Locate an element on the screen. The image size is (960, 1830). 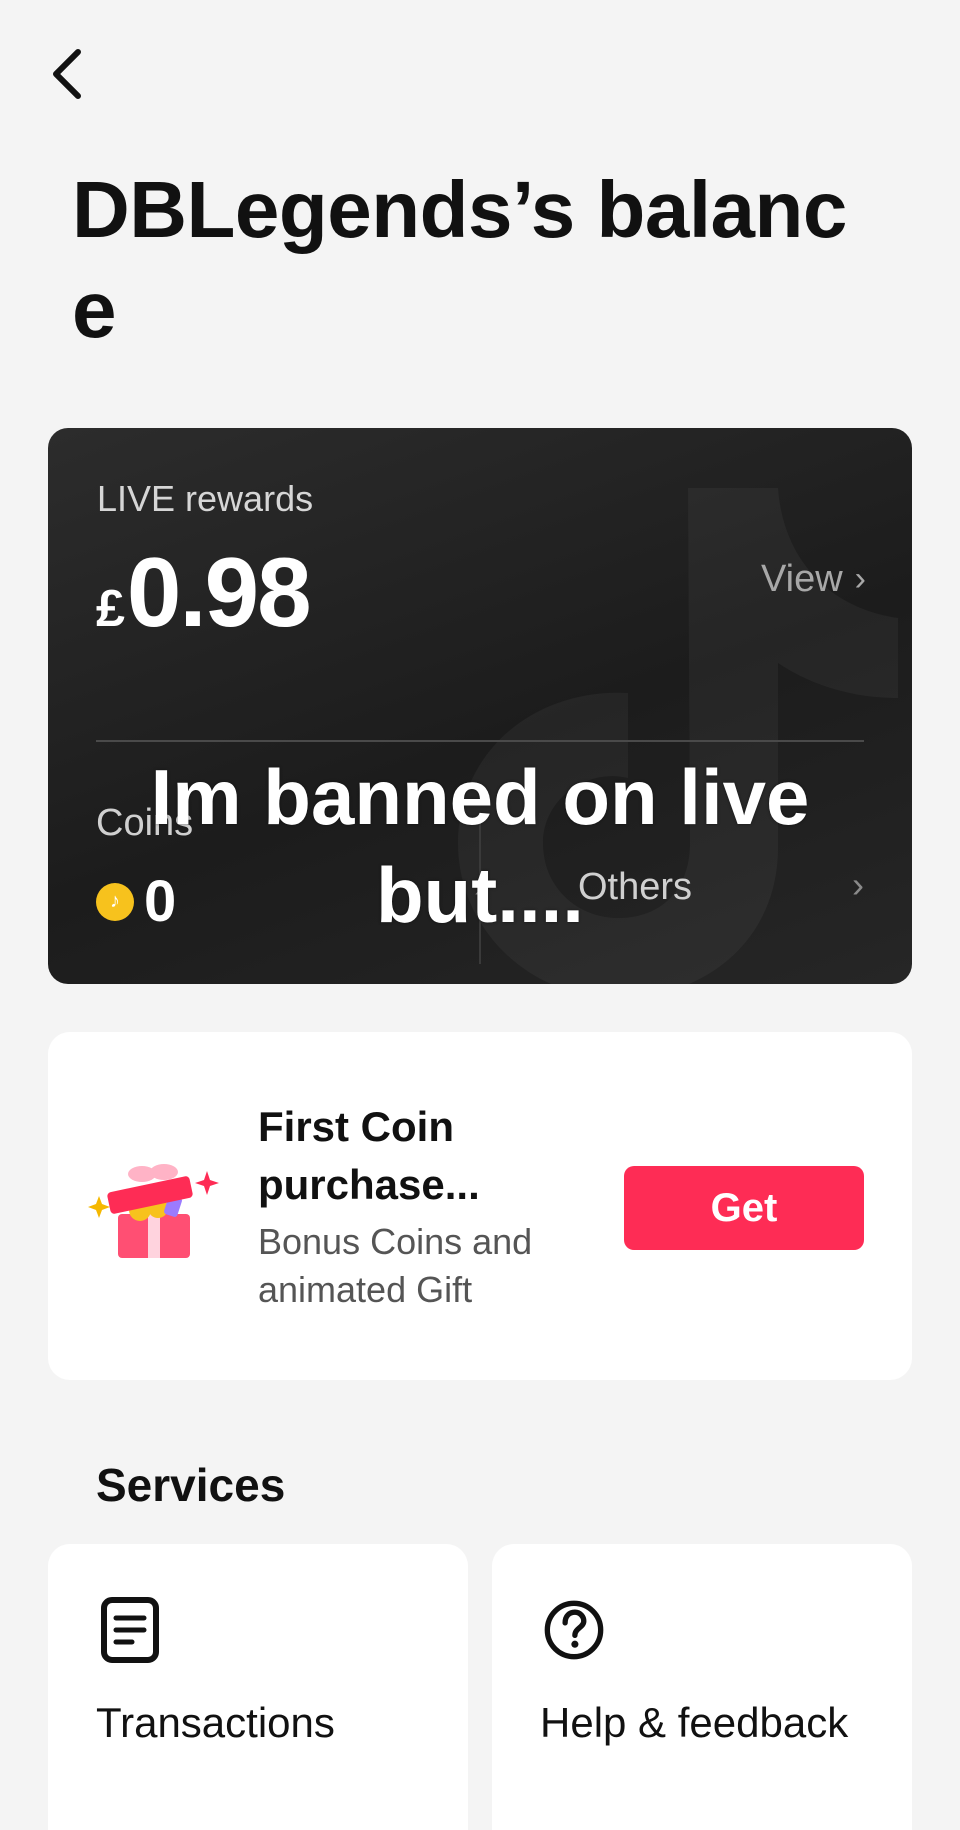
service-card-help-feedback: Help & feedback is located at coordinates (702, 1687).